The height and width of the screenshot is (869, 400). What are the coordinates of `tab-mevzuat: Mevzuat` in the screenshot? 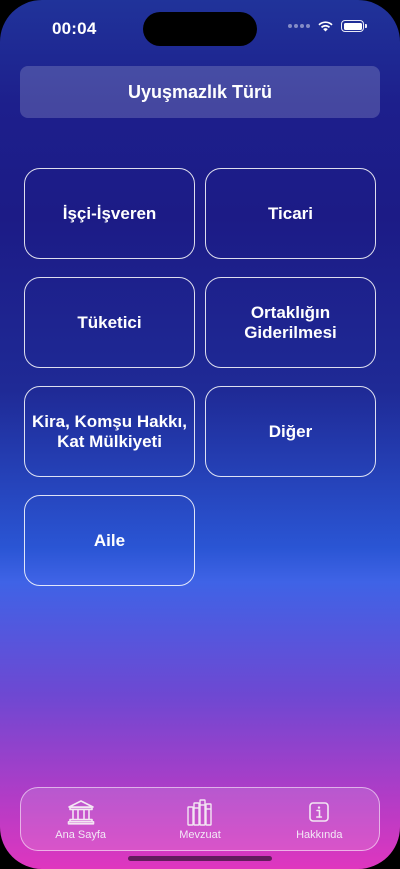 It's located at (200, 819).